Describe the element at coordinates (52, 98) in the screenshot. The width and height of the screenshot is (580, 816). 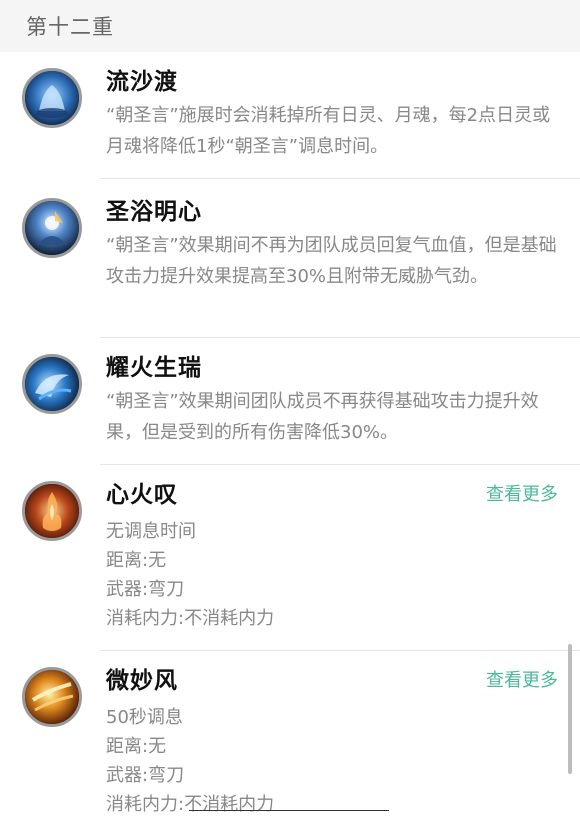
I see `sand-ferry-icon` at that location.